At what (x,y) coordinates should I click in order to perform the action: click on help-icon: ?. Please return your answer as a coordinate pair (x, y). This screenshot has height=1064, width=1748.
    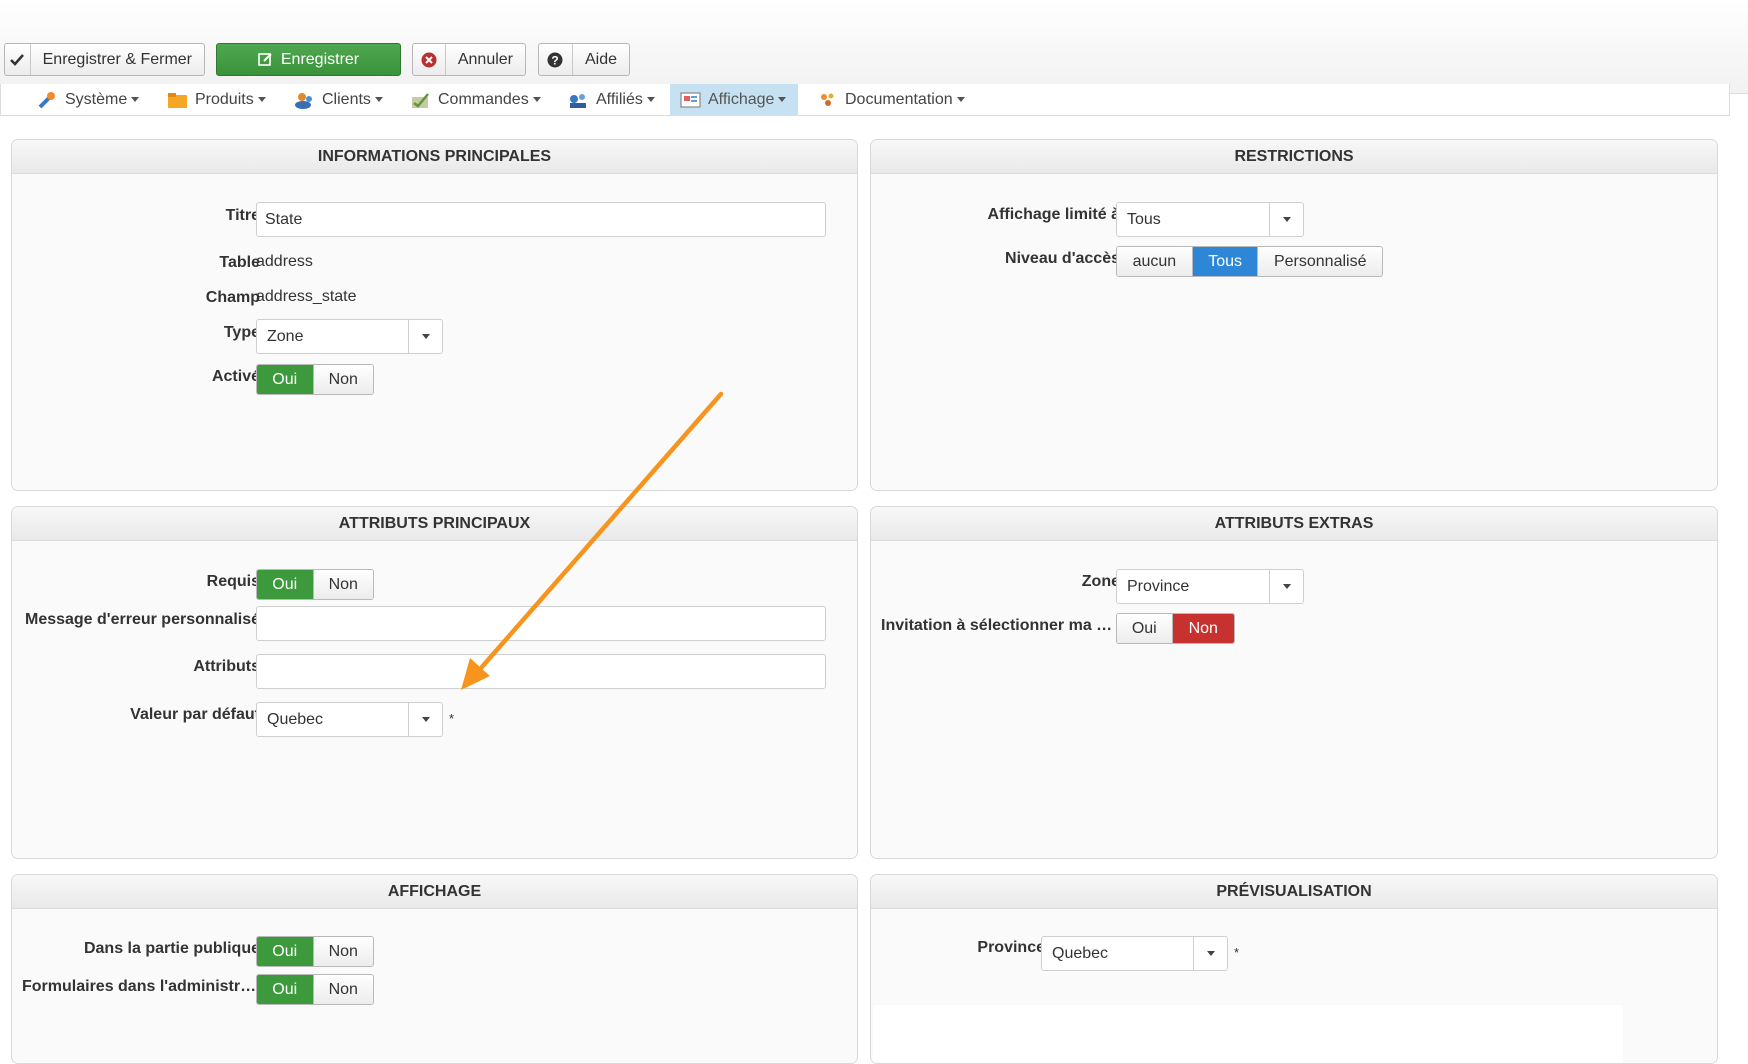
    Looking at the image, I should click on (556, 59).